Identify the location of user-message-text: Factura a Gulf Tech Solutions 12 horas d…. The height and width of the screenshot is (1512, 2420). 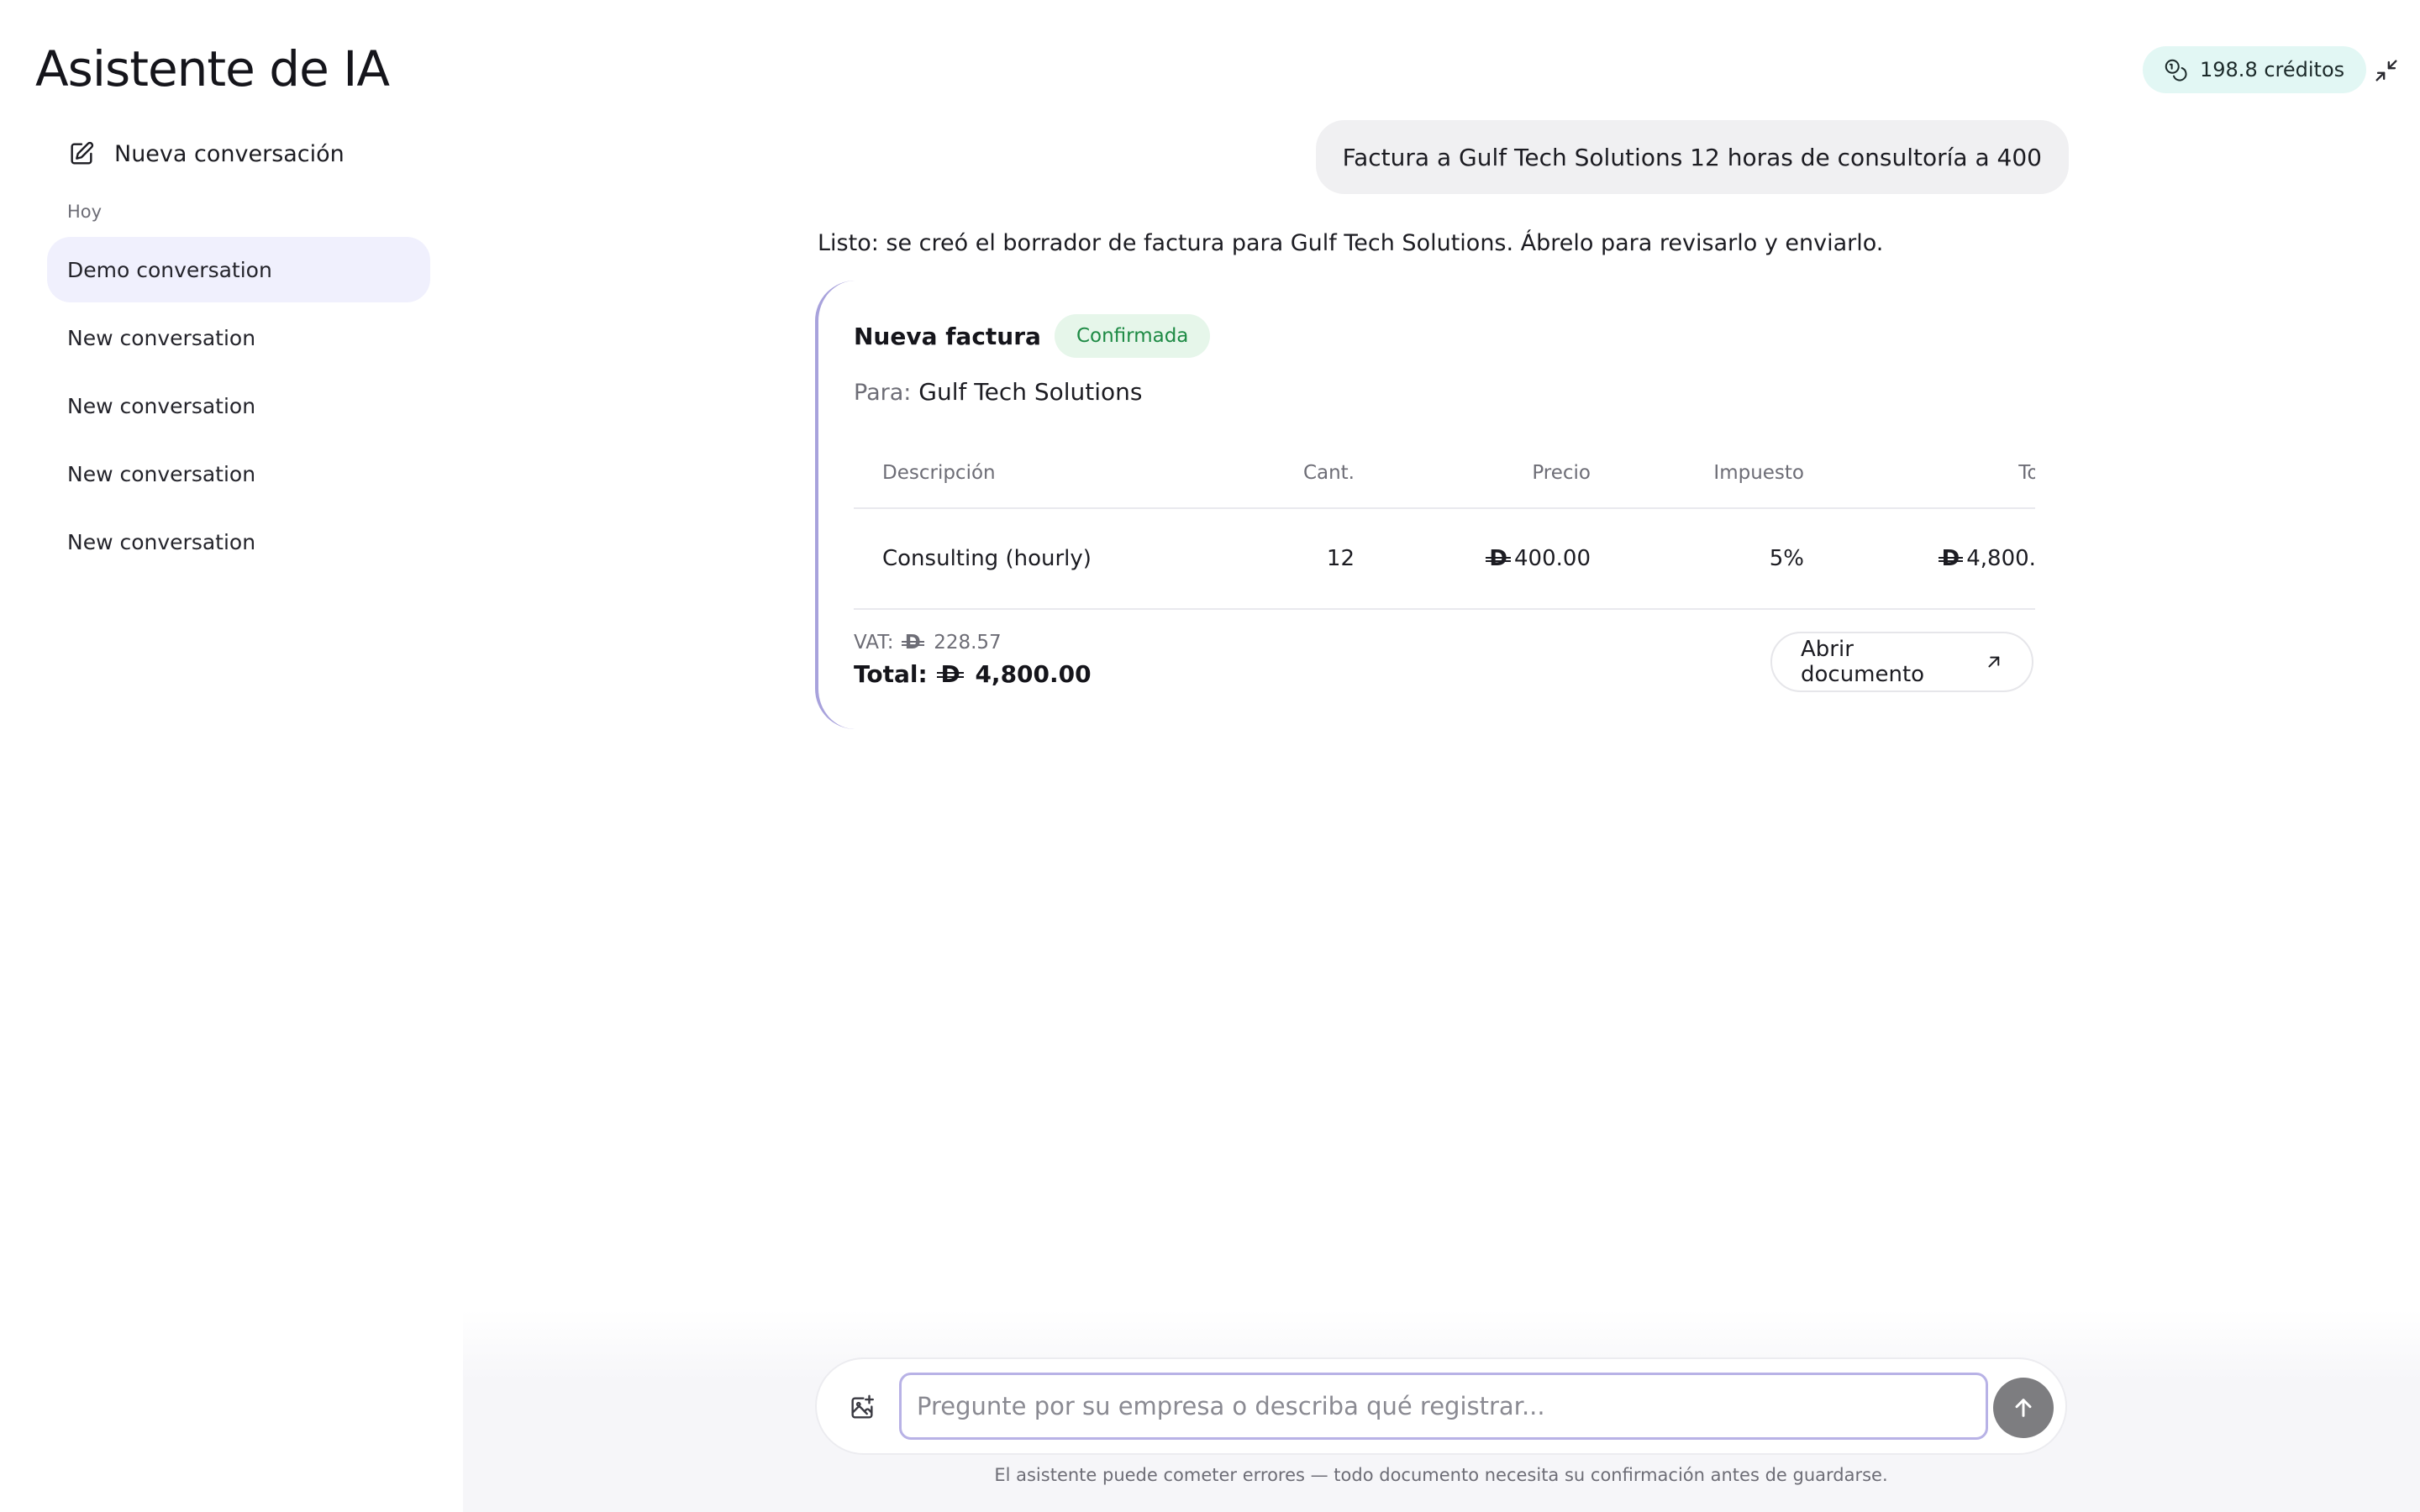
(1692, 157).